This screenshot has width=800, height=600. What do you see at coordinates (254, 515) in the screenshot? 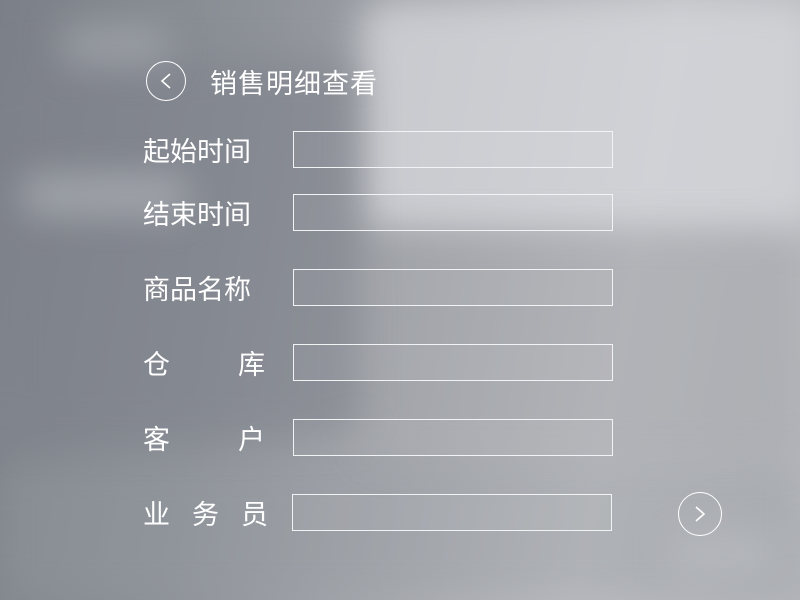
I see `label-text: 员` at bounding box center [254, 515].